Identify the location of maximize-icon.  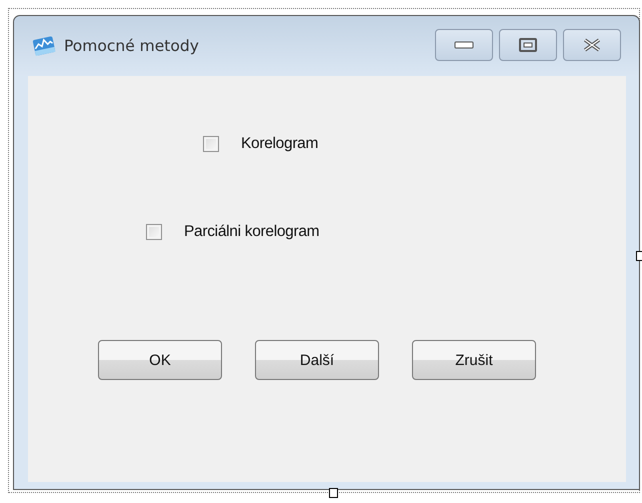
(528, 45).